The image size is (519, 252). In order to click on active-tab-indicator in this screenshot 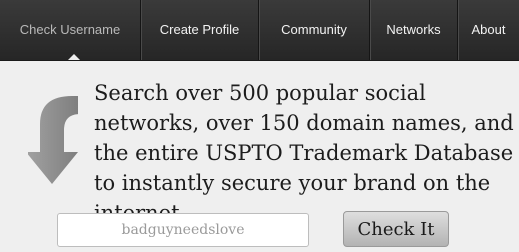, I will do `click(74, 57)`.